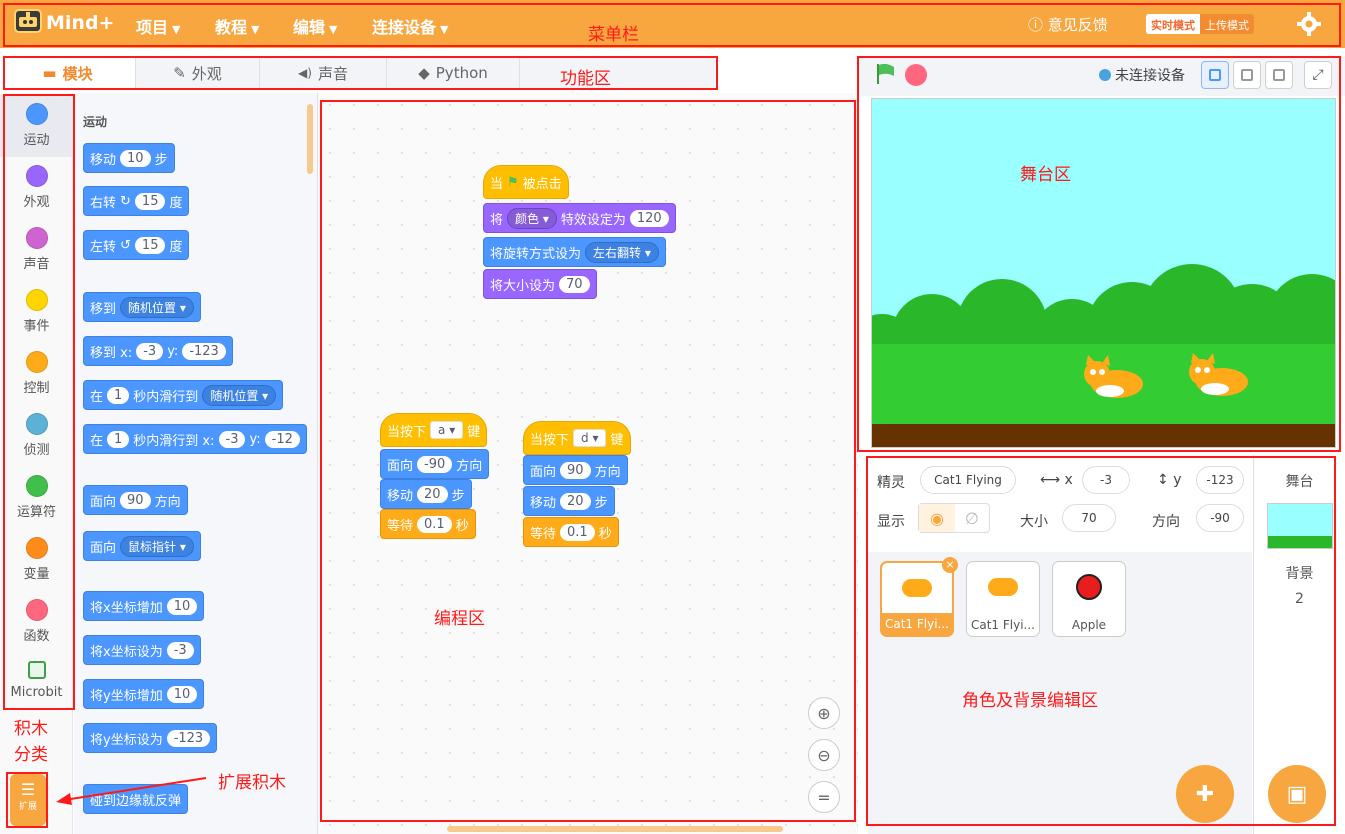 The image size is (1345, 834). What do you see at coordinates (125, 245) in the screenshot?
I see `rotate-ccw-icon: ↺` at bounding box center [125, 245].